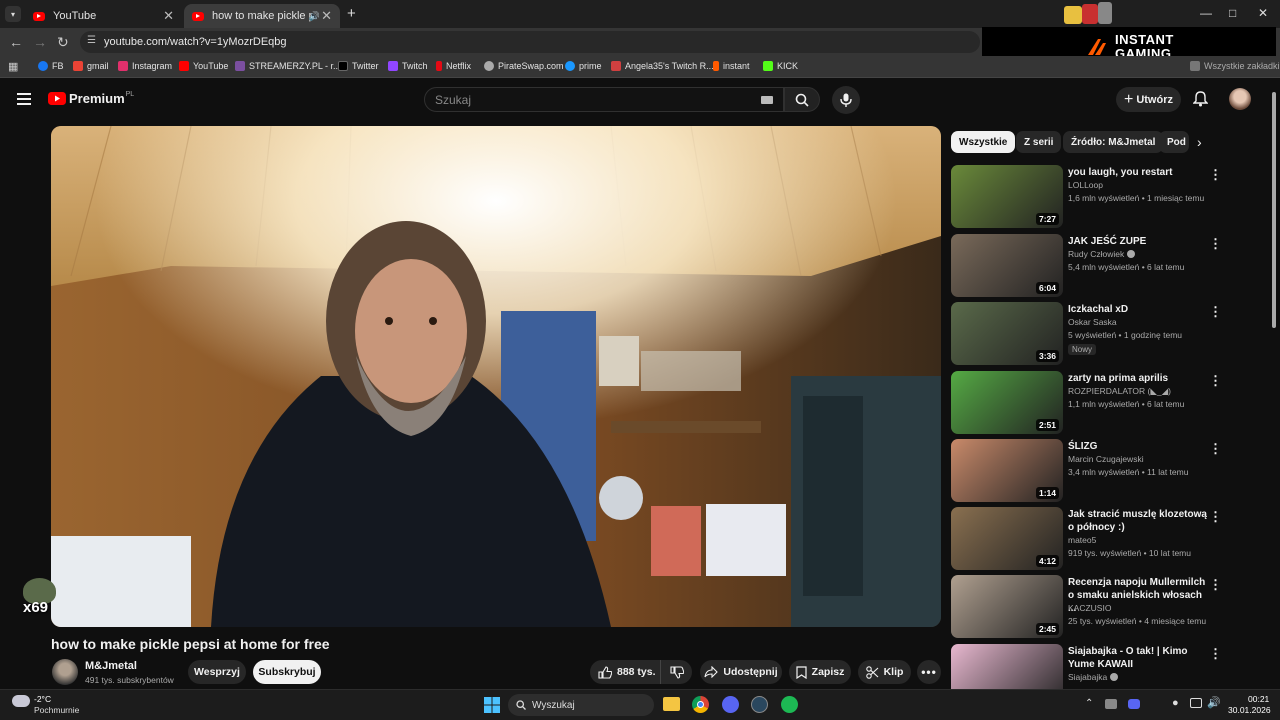 Image resolution: width=1280 pixels, height=720 pixels. Describe the element at coordinates (741, 672) in the screenshot. I see `share-button: Udostępnij` at that location.